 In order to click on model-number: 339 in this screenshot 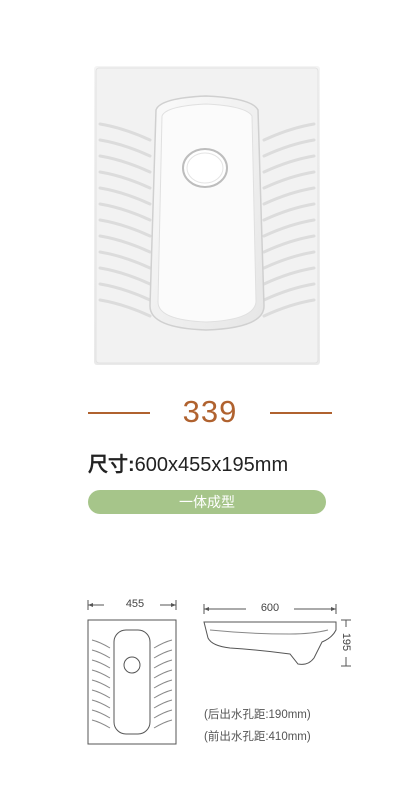, I will do `click(210, 411)`.